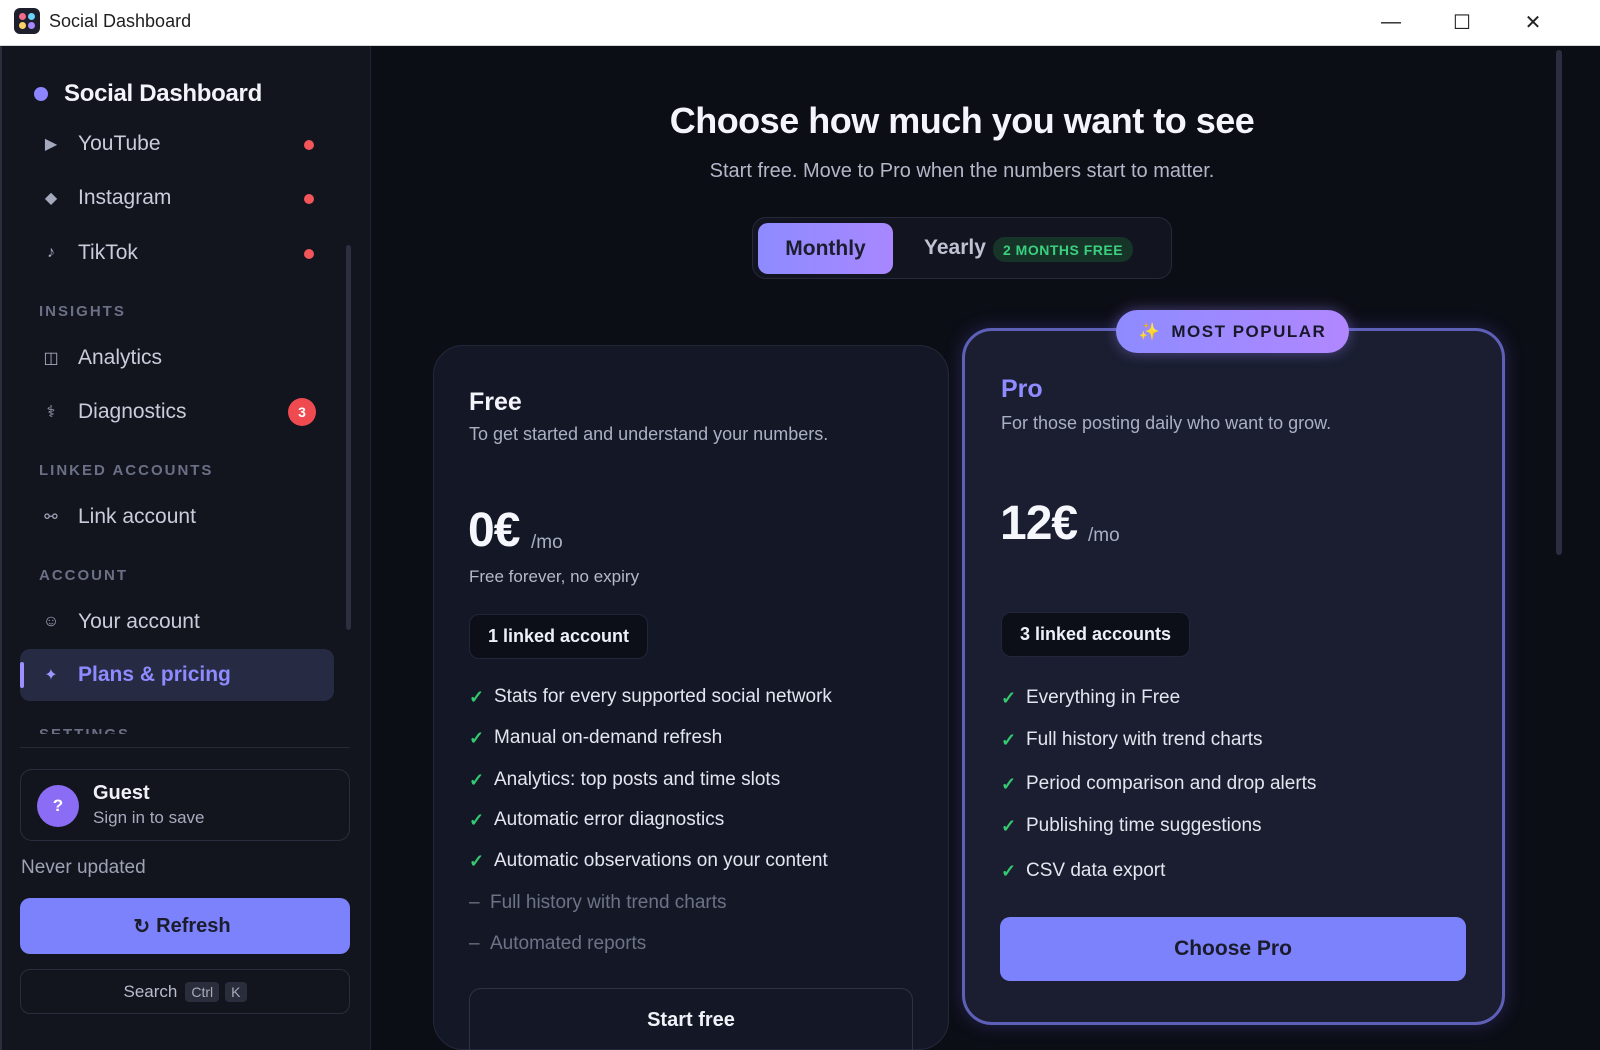 The width and height of the screenshot is (1600, 1050). What do you see at coordinates (1391, 22) in the screenshot?
I see `minimize-button: —` at bounding box center [1391, 22].